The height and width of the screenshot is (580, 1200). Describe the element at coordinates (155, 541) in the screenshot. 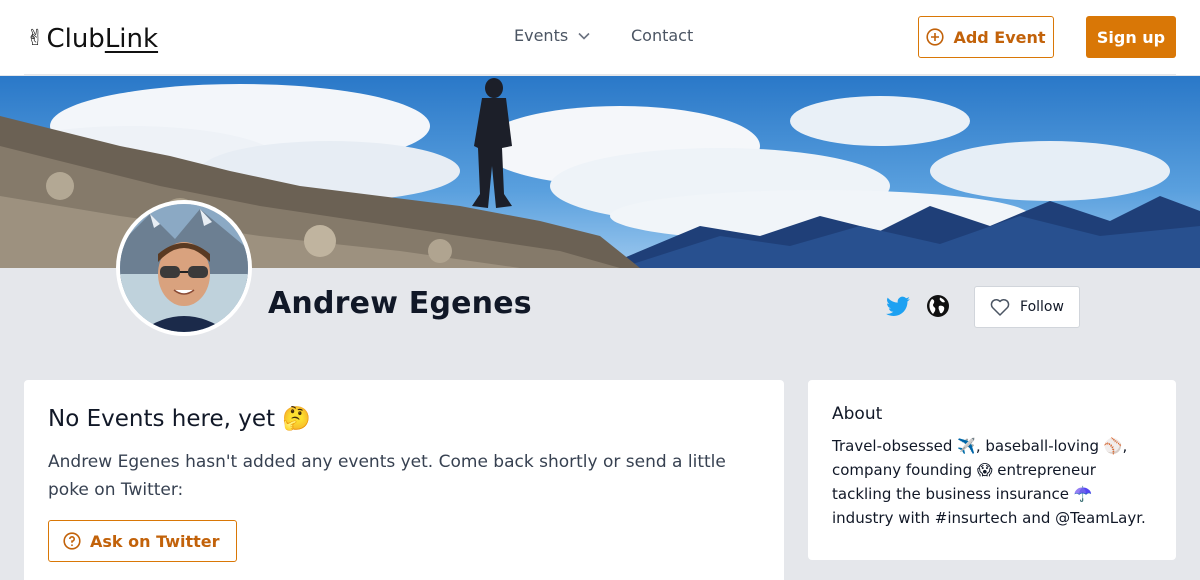

I see `ask-on-twitter-label: Ask on Twitter` at that location.